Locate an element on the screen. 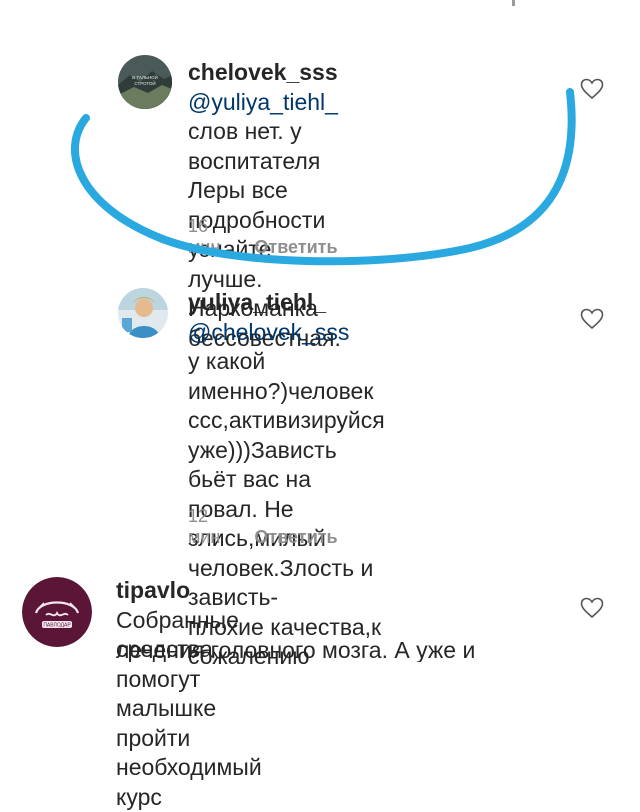  comment-line: малышке пройти необходимый курс is located at coordinates (189, 752).